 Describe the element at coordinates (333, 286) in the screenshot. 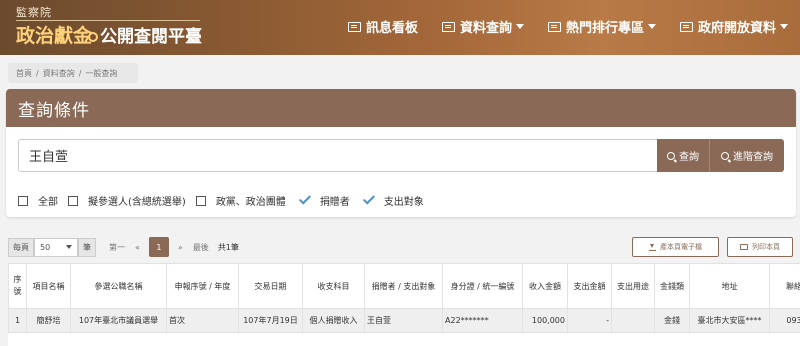

I see `col-header-account: 收支科目` at that location.